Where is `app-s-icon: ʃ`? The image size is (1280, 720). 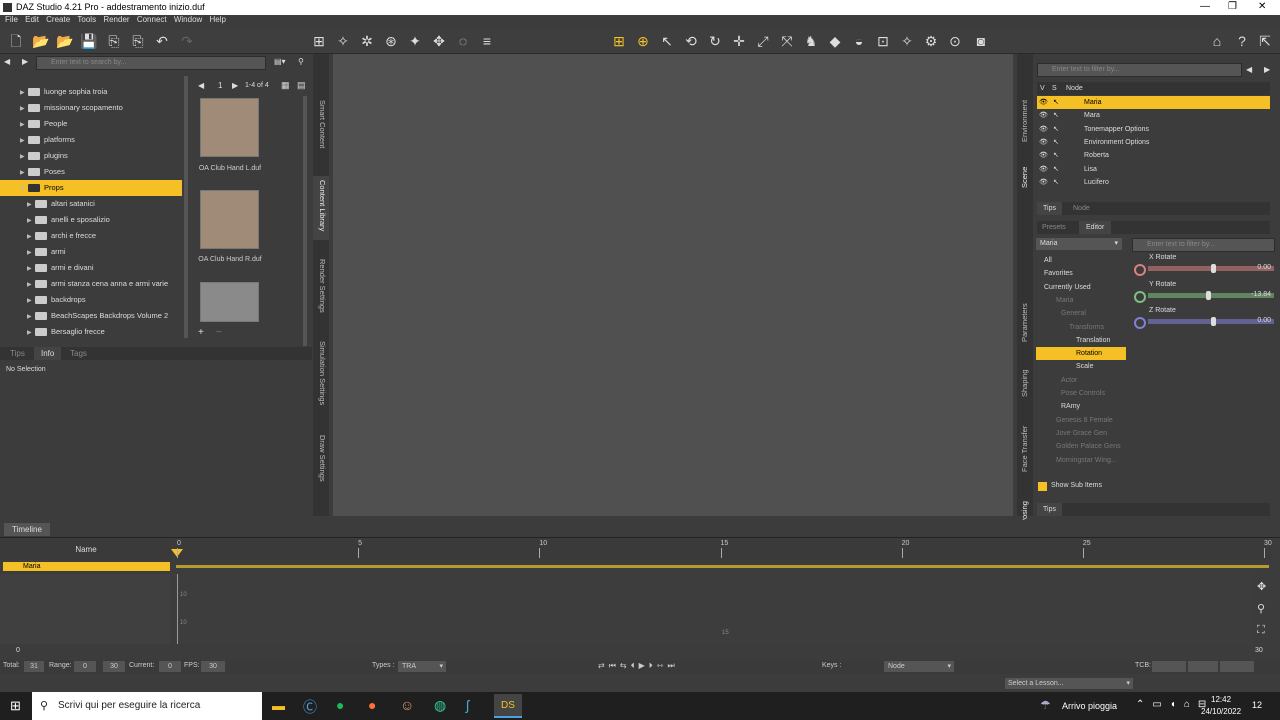
app-s-icon: ʃ is located at coordinates (467, 705).